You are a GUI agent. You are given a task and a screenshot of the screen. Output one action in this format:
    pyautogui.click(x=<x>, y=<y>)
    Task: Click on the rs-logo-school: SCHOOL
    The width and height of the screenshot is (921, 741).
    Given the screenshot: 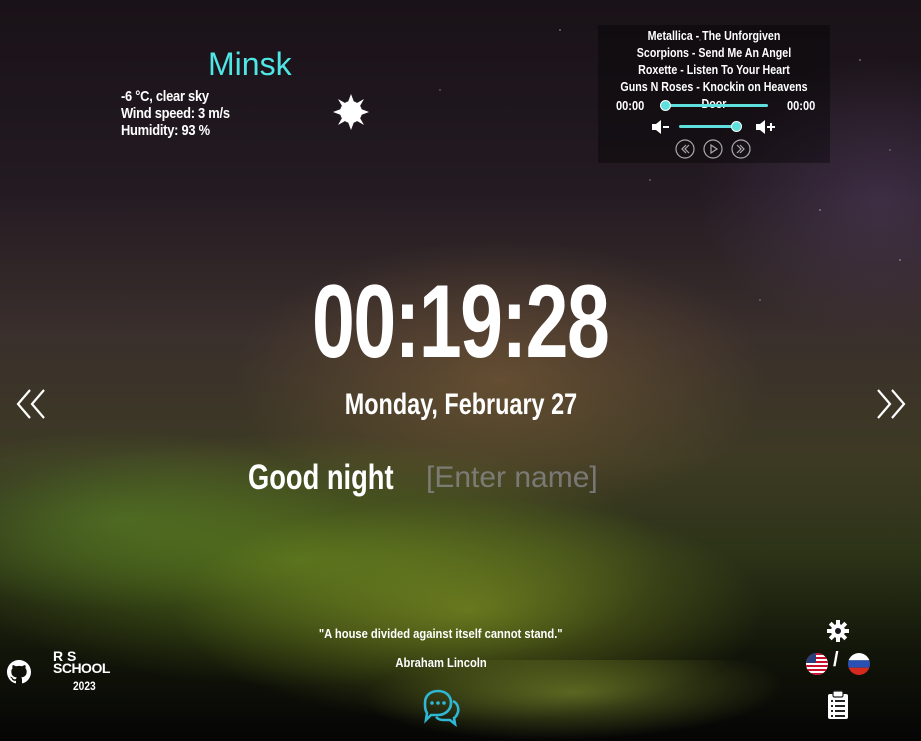 What is the action you would take?
    pyautogui.click(x=81, y=668)
    